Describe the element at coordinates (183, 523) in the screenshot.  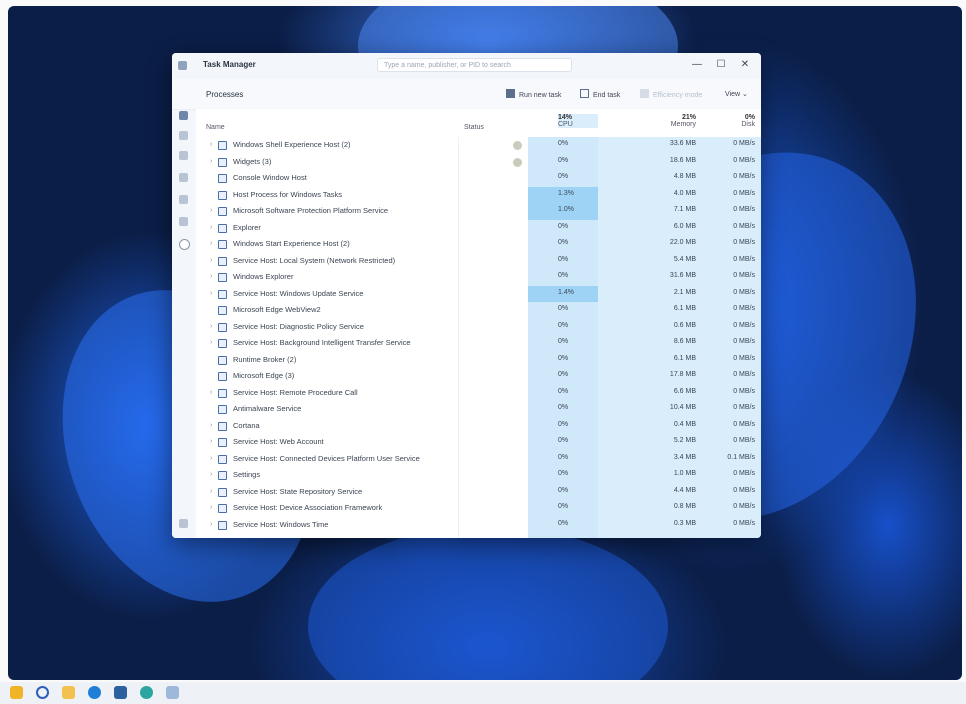
I see `settings-icon` at that location.